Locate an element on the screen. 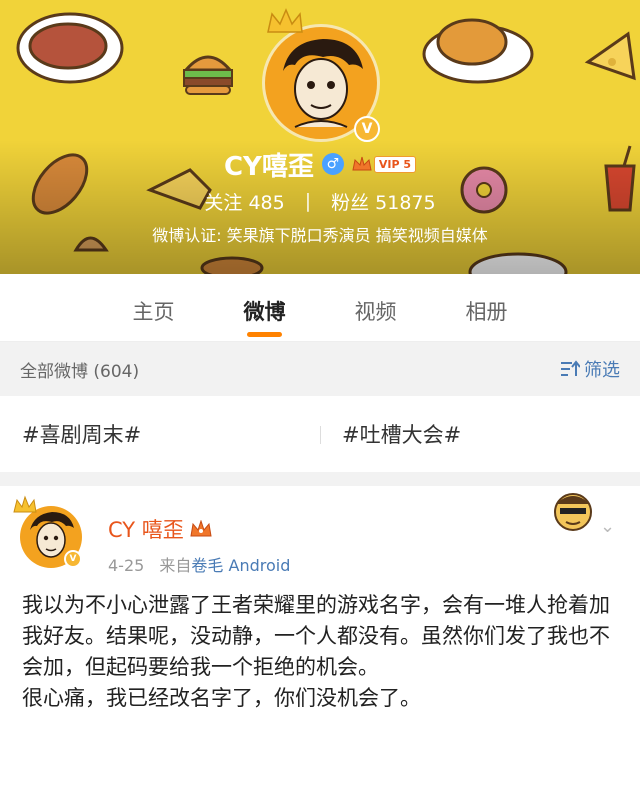  filter-button: 筛选 is located at coordinates (590, 369).